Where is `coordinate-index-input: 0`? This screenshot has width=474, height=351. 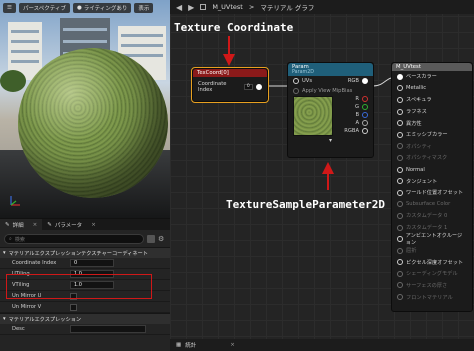
coordinate-index-input: 0 is located at coordinates (248, 86).